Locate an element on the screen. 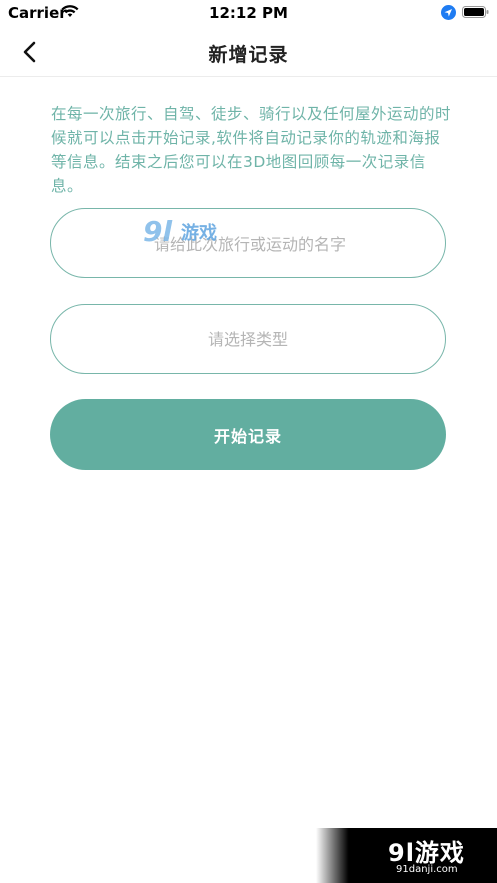  trip-name-input is located at coordinates (250, 244).